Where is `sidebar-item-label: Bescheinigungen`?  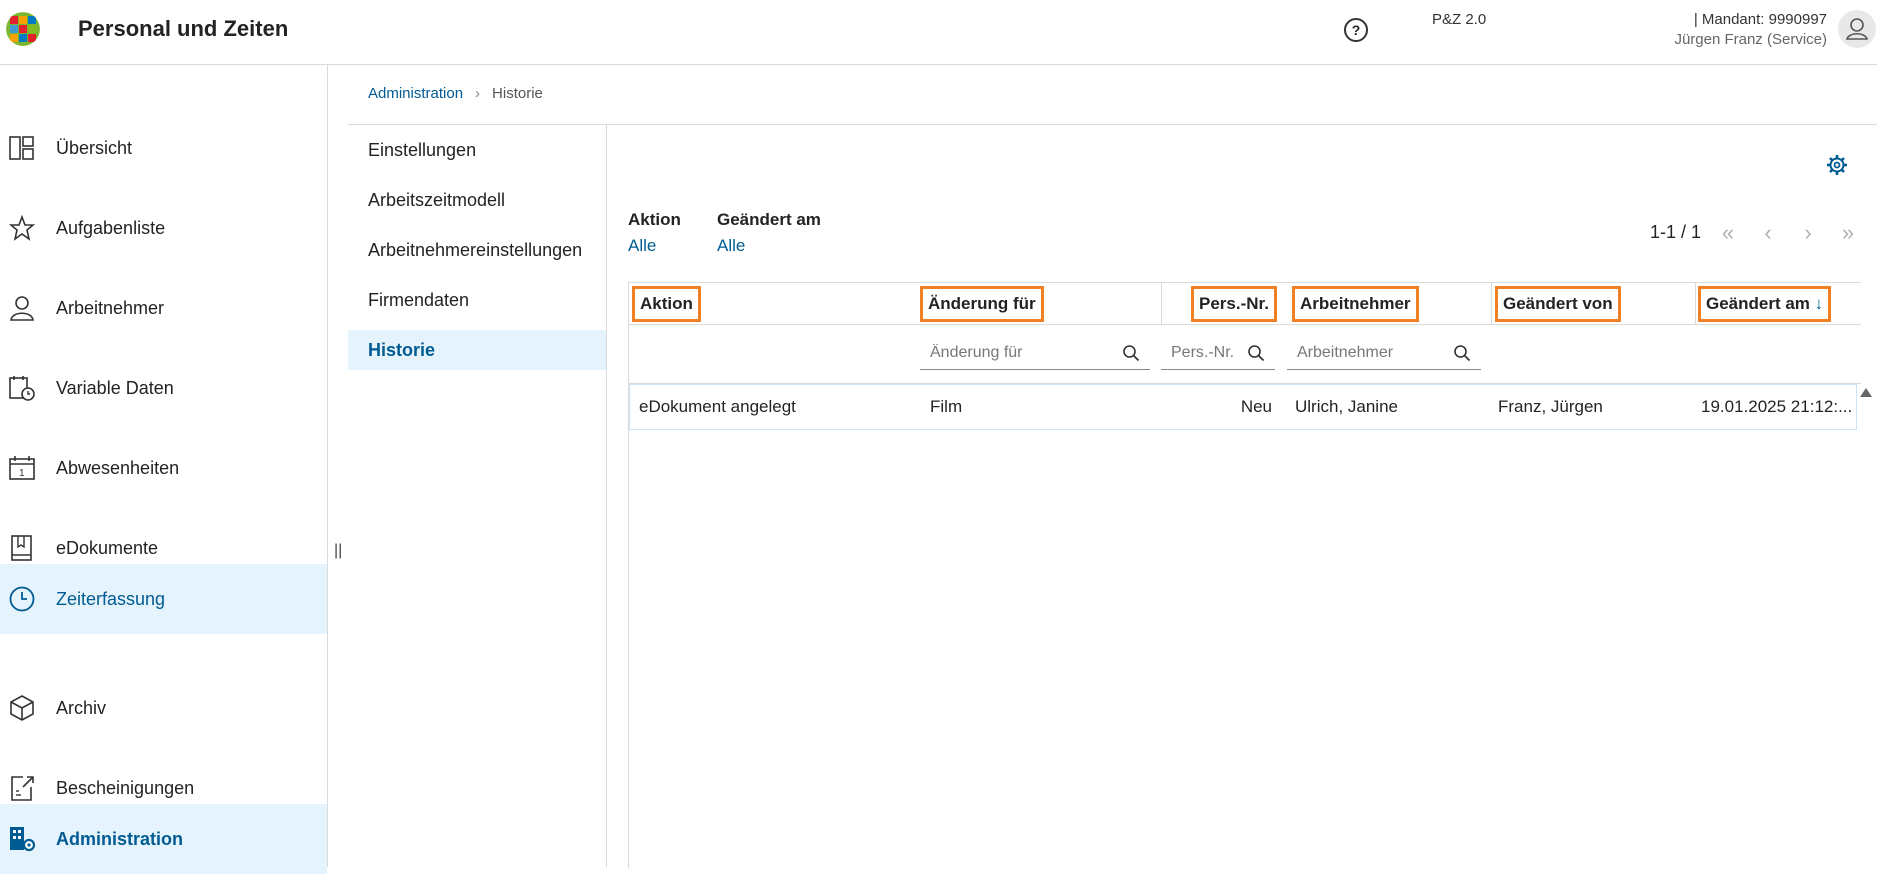 sidebar-item-label: Bescheinigungen is located at coordinates (125, 787).